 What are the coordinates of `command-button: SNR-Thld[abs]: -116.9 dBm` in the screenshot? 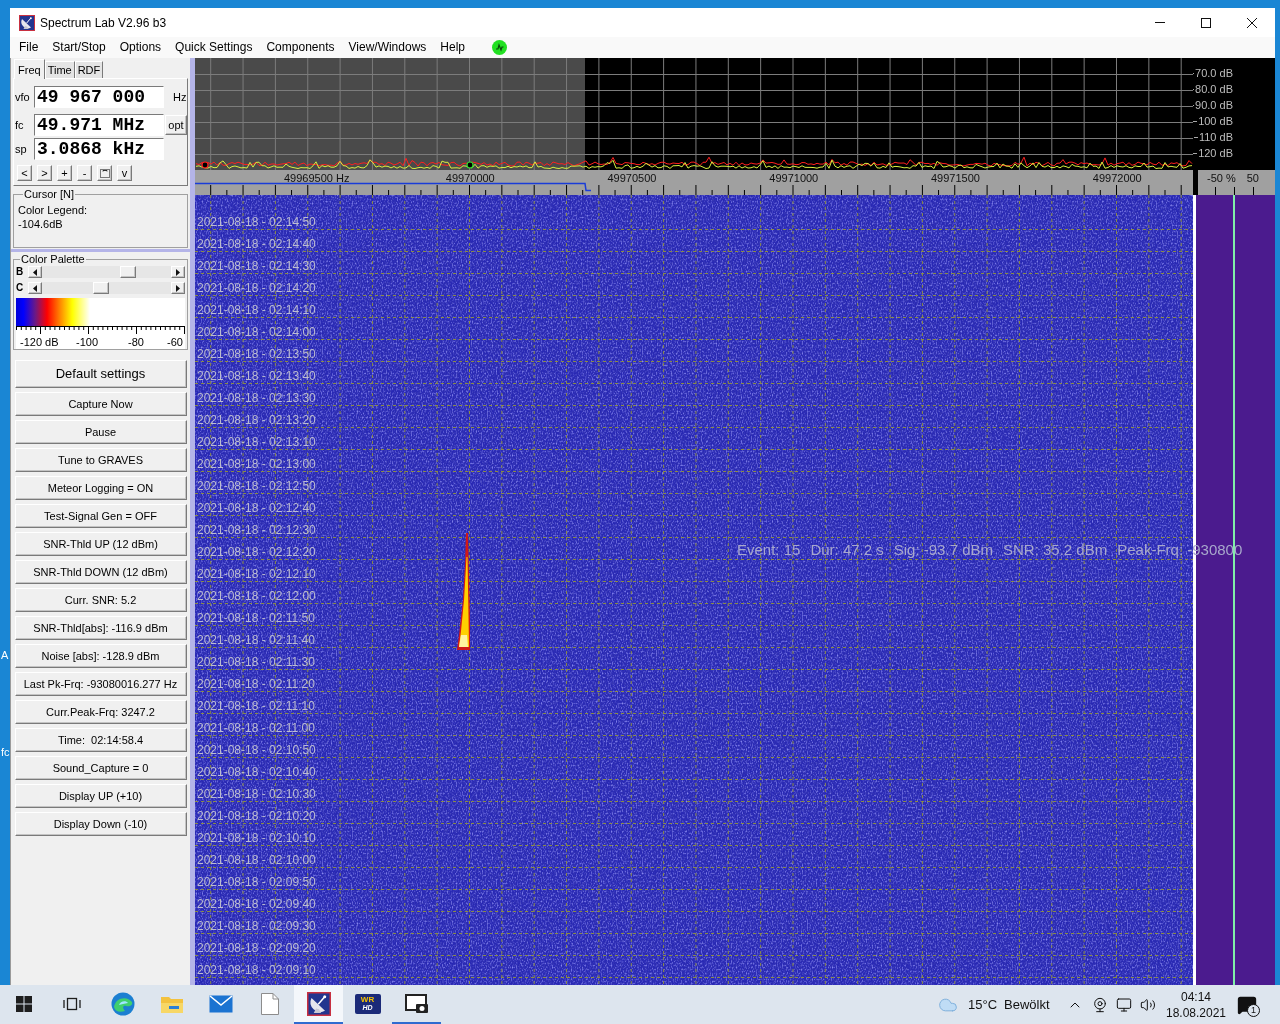 It's located at (100, 628).